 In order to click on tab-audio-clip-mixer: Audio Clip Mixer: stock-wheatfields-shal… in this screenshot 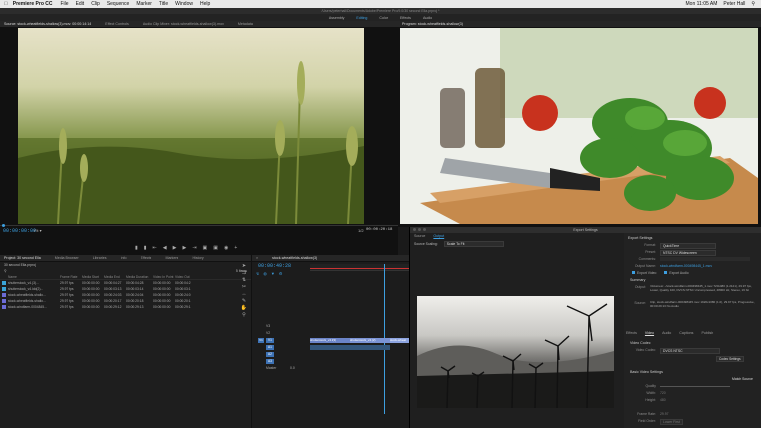, I will do `click(183, 24)`.